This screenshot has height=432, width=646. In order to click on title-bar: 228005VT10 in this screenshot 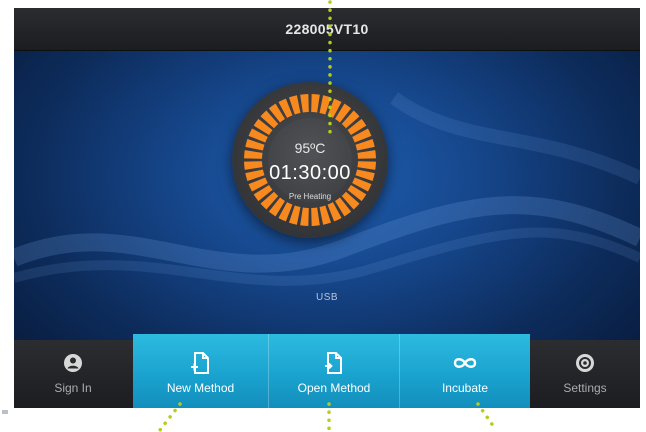, I will do `click(327, 29)`.